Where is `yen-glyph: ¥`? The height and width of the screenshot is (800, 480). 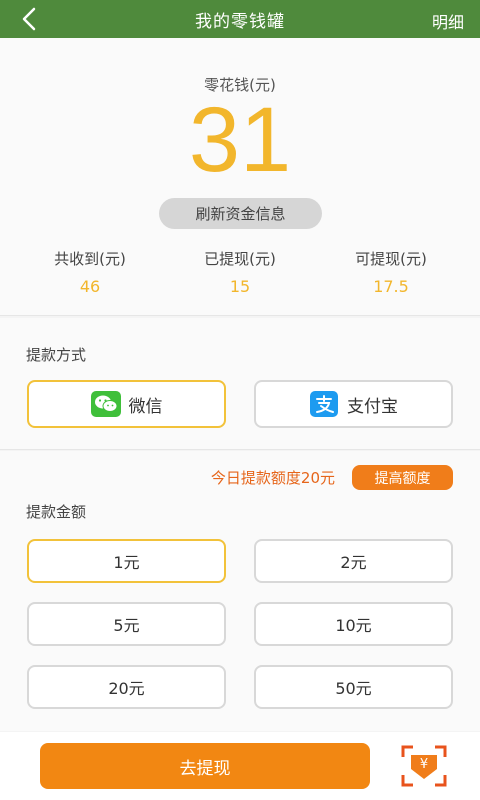
yen-glyph: ¥ is located at coordinates (424, 764).